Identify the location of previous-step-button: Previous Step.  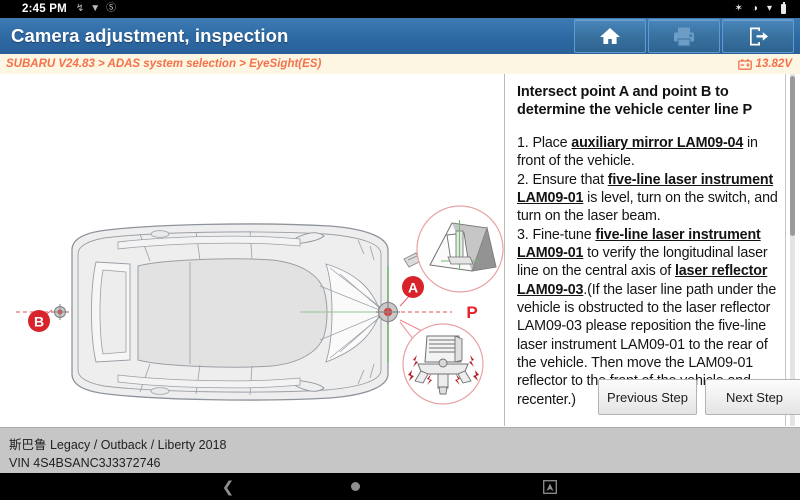
(647, 397).